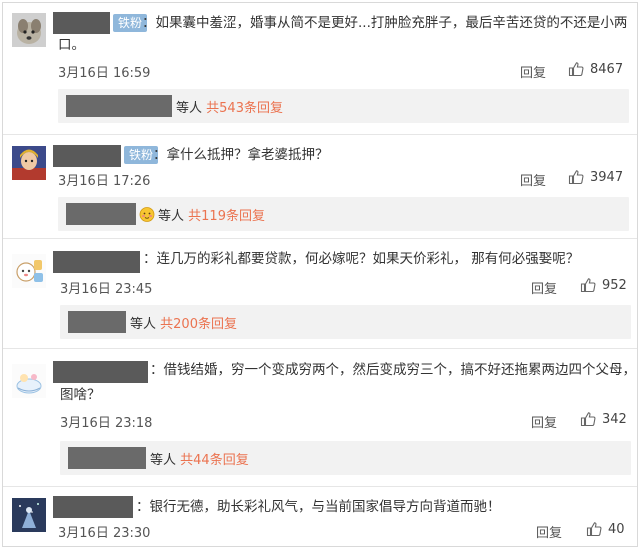 The height and width of the screenshot is (549, 640). I want to click on sub-replies-summary: 等人 共44条回复, so click(199, 458).